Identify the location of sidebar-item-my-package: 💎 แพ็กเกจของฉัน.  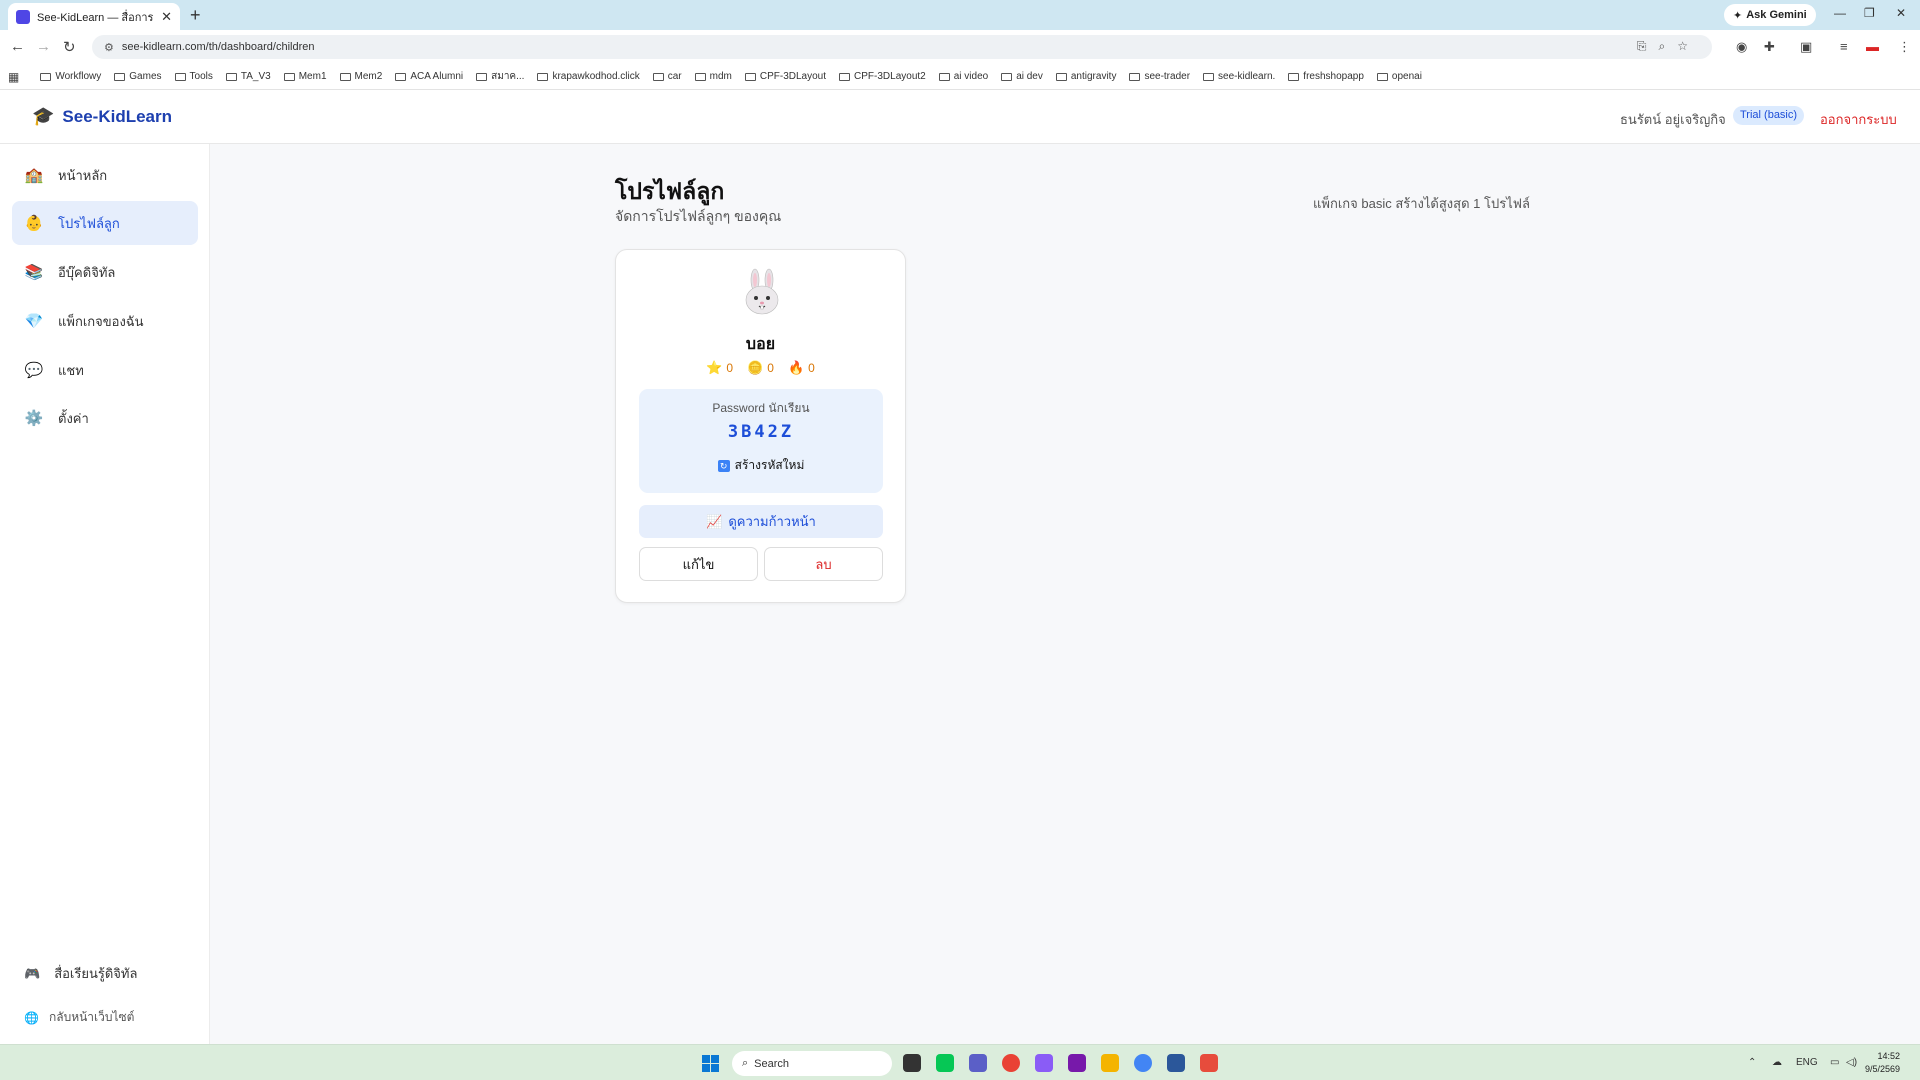
(105, 321).